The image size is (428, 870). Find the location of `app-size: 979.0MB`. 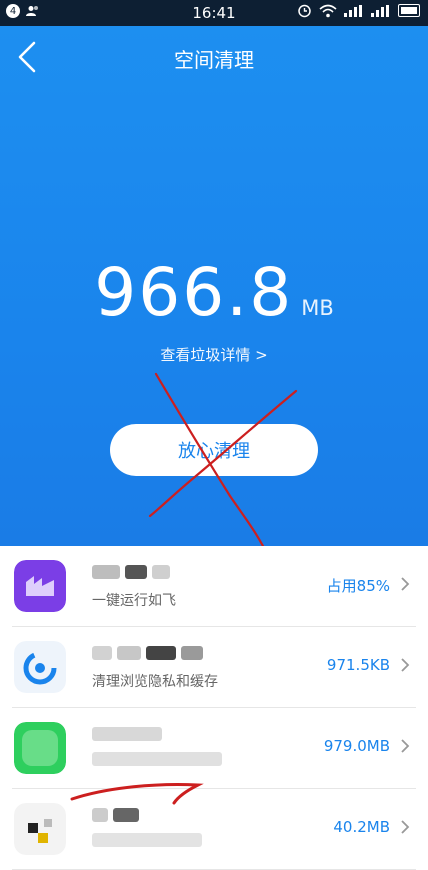

app-size: 979.0MB is located at coordinates (356, 746).